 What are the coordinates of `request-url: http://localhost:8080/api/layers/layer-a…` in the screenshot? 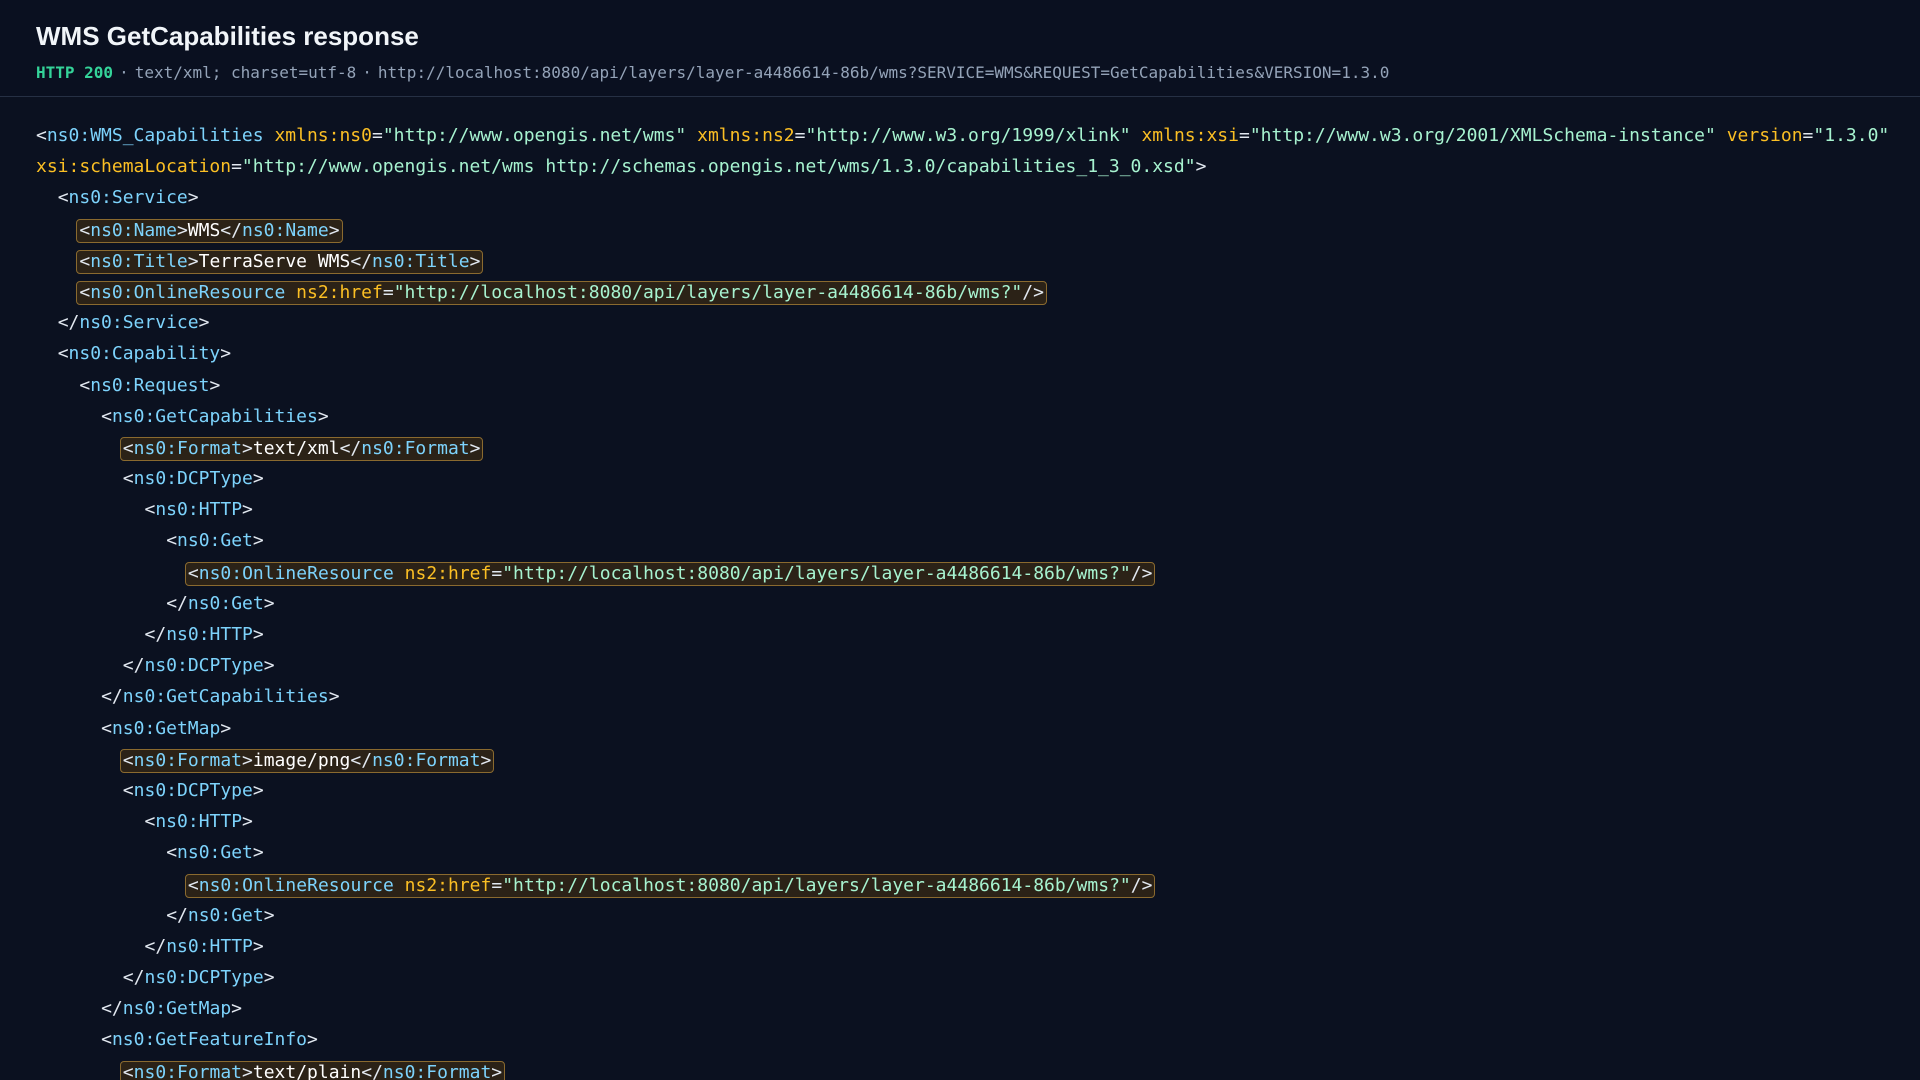 It's located at (883, 72).